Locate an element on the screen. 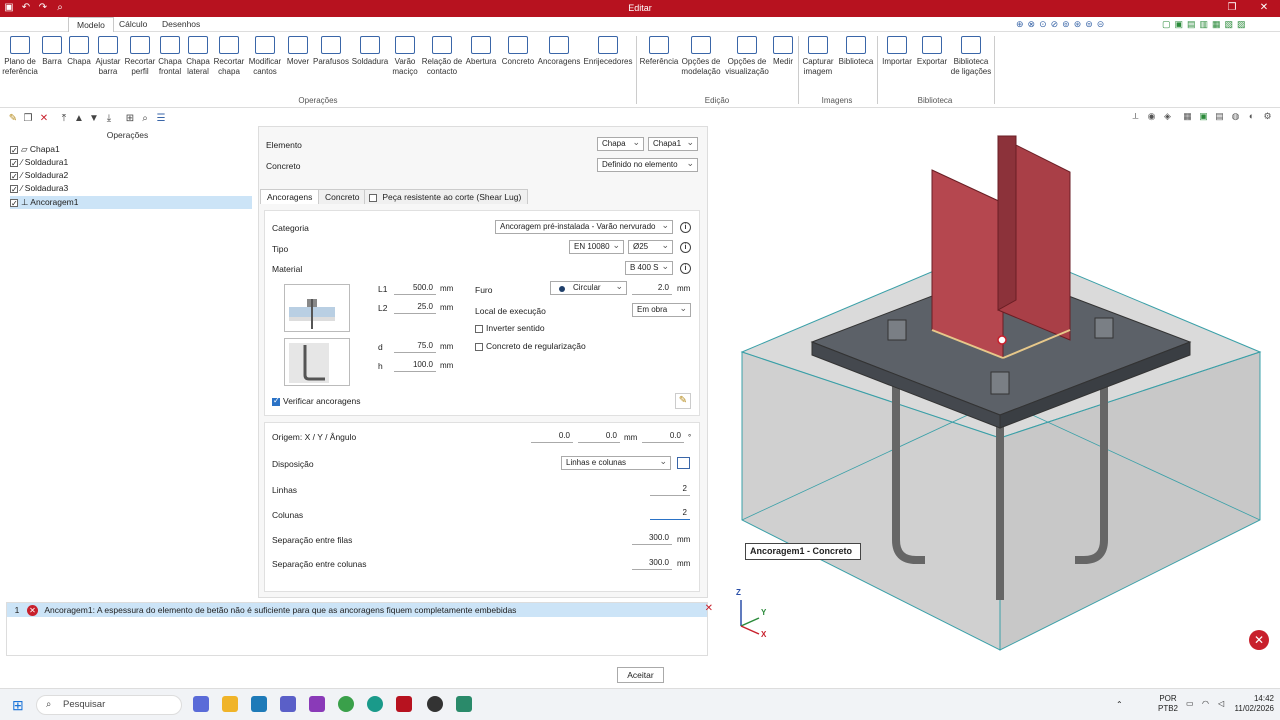 Image resolution: width=1280 pixels, height=720 pixels. move-button: Mover is located at coordinates (298, 51).